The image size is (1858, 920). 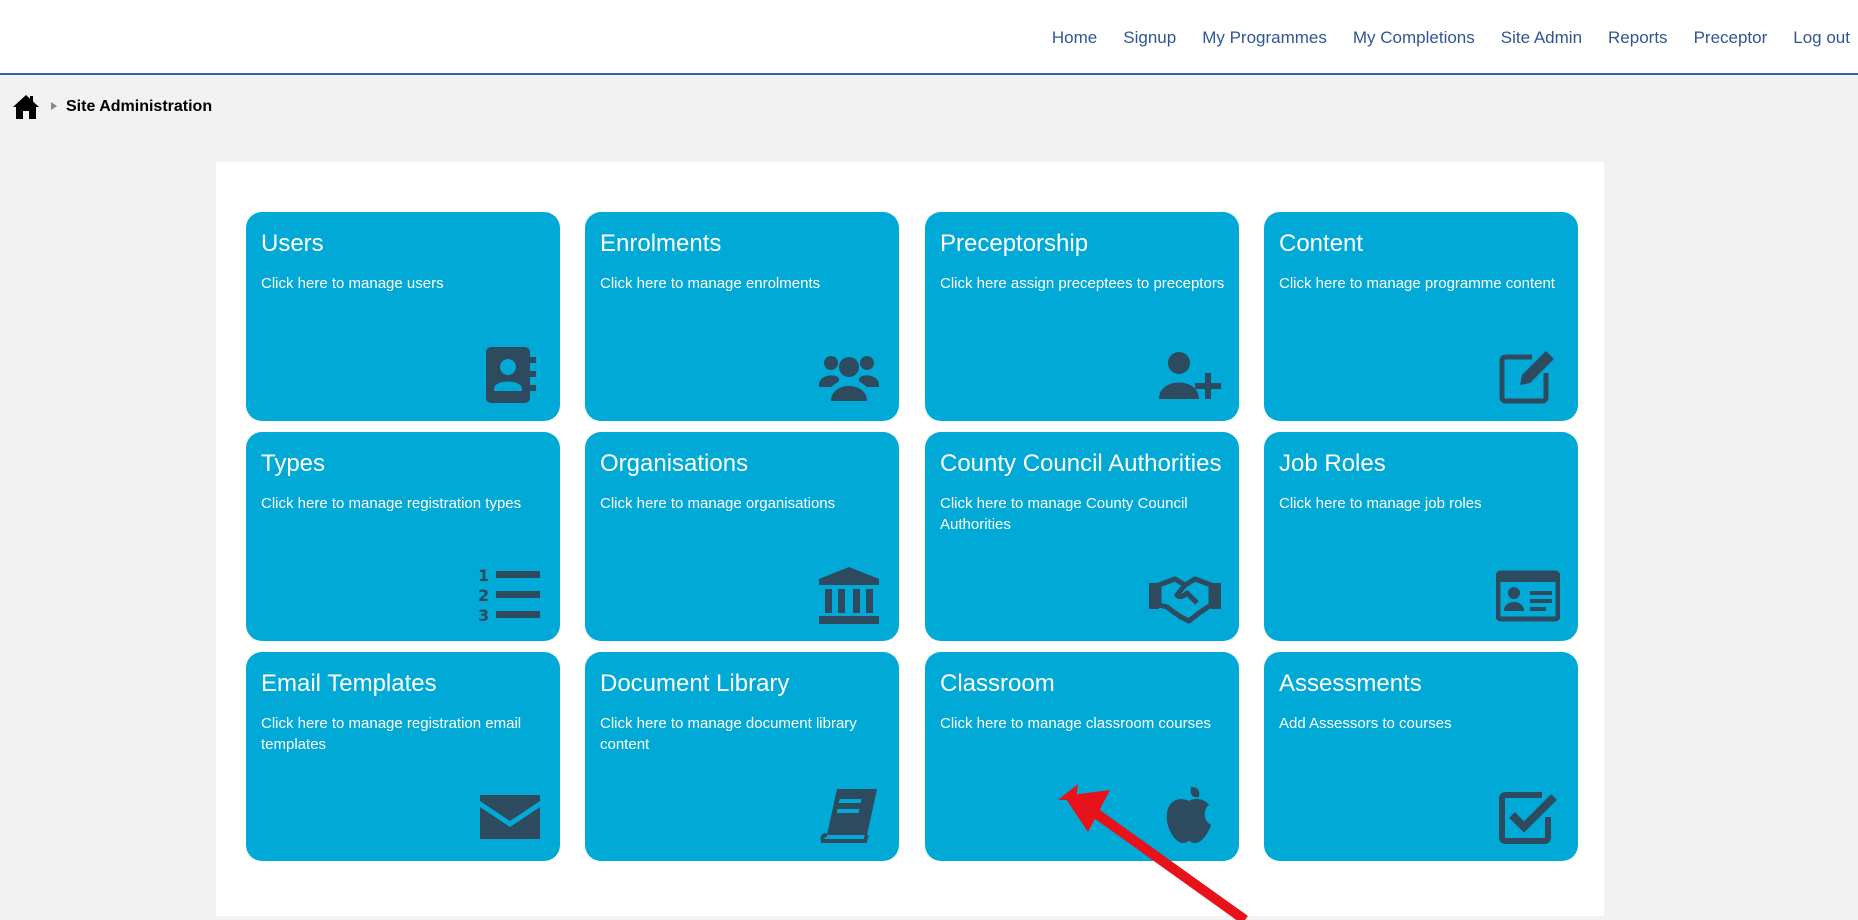 What do you see at coordinates (1189, 375) in the screenshot?
I see `user-plus-icon` at bounding box center [1189, 375].